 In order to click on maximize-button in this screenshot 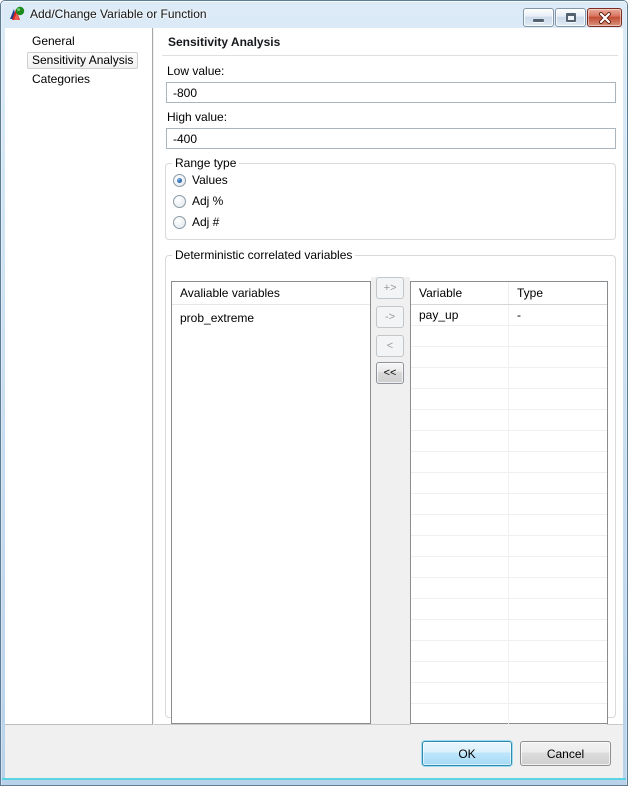, I will do `click(570, 17)`.